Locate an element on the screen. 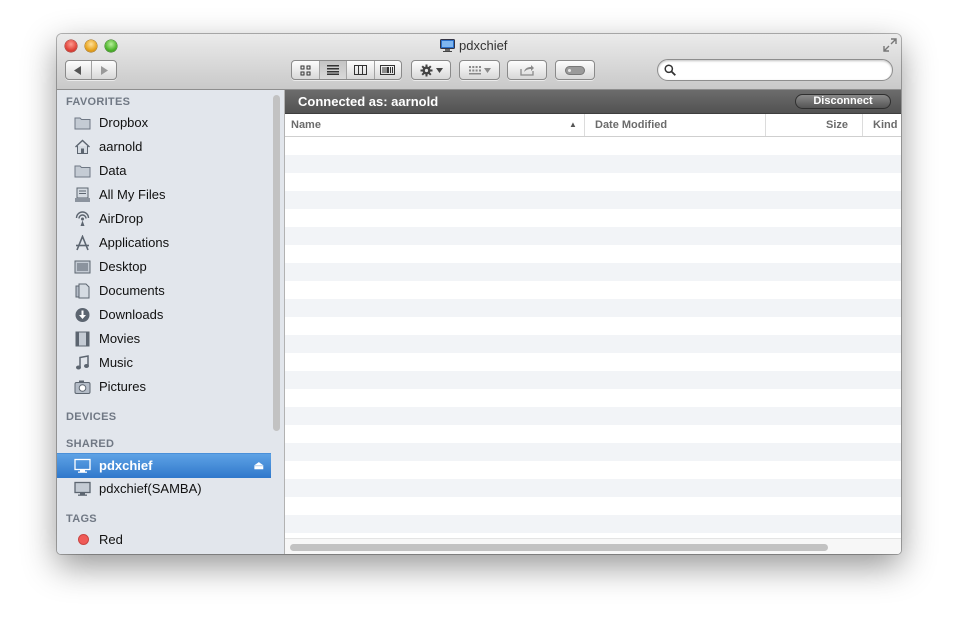 This screenshot has height=634, width=958. chevron-down-icon is located at coordinates (487, 70).